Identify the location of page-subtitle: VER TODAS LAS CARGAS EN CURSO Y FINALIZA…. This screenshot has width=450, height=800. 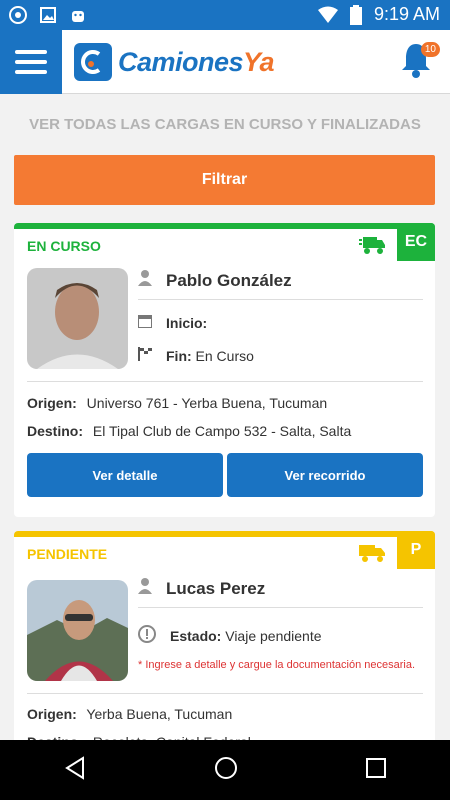
(225, 124).